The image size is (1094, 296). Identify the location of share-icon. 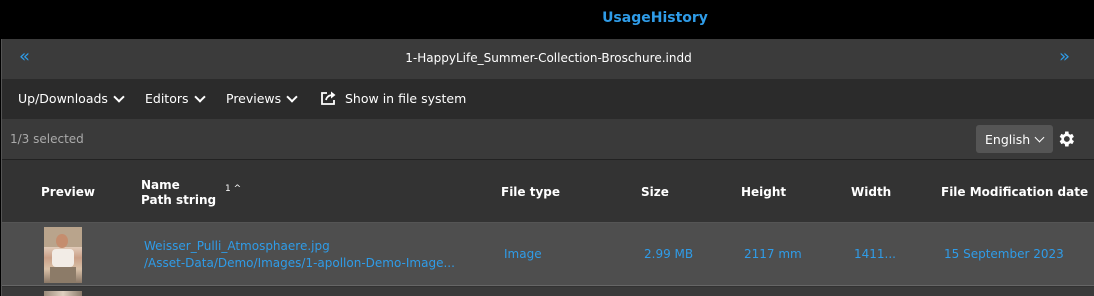
(328, 98).